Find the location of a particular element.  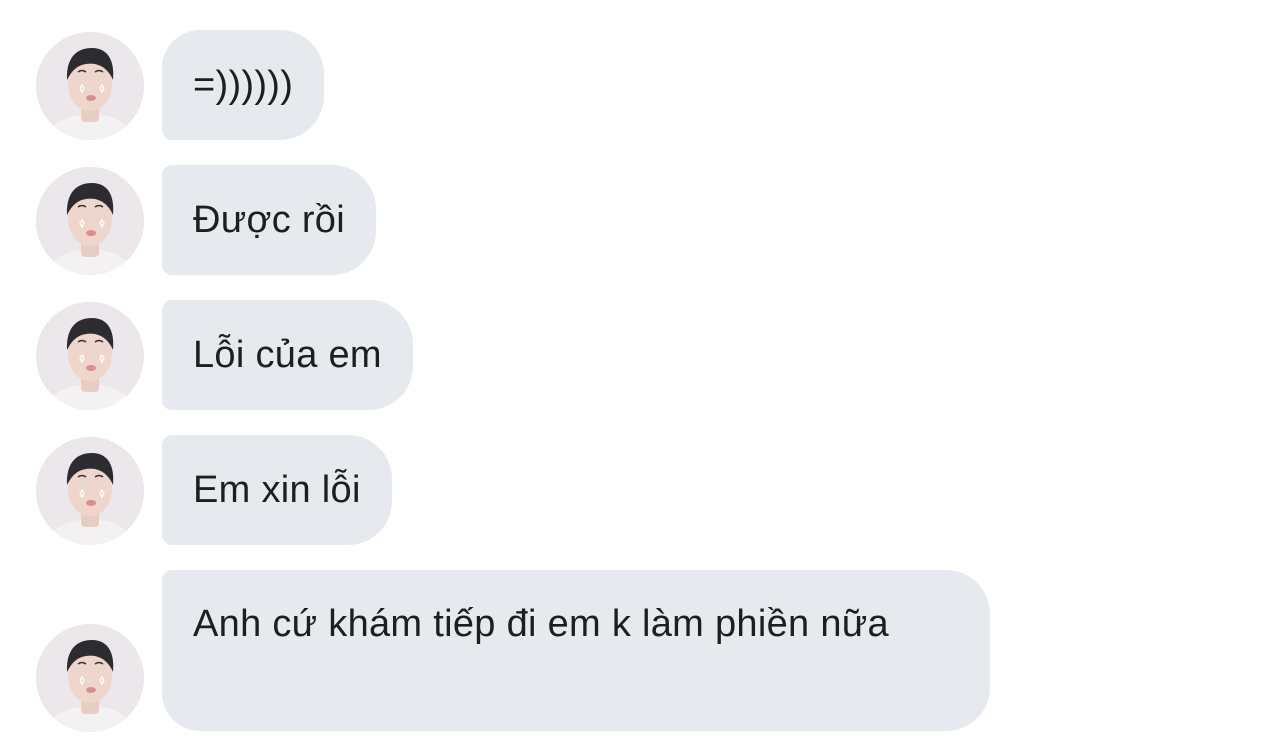

message-bubble: Em xin lỗi is located at coordinates (277, 490).